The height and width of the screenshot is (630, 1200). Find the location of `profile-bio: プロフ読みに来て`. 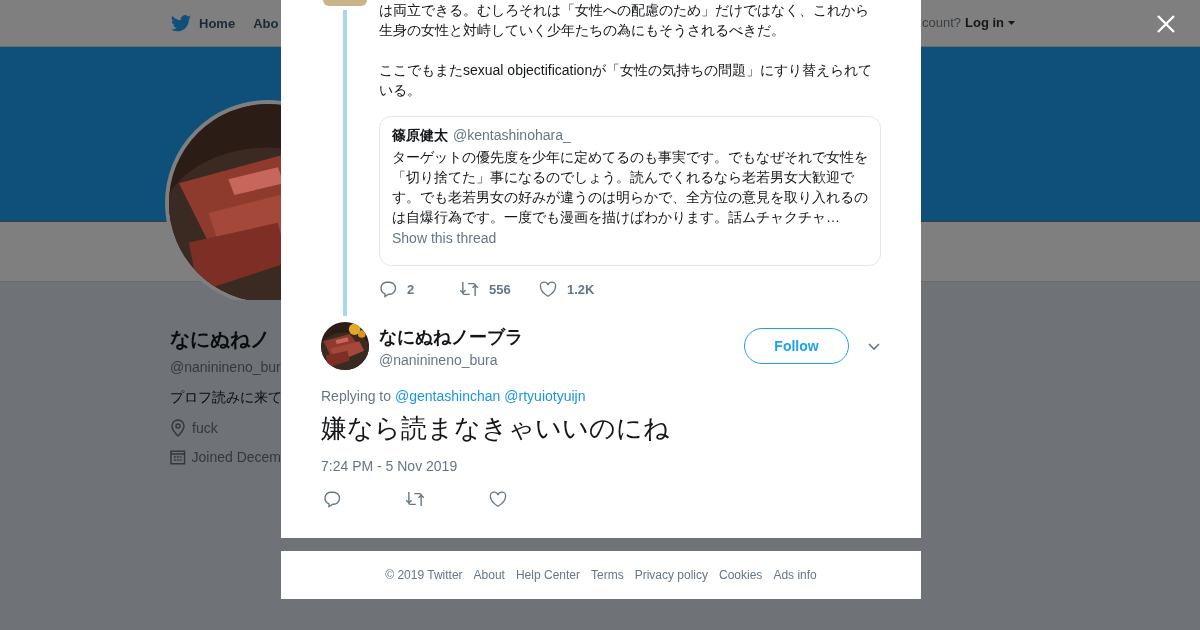

profile-bio: プロフ読みに来て is located at coordinates (225, 398).